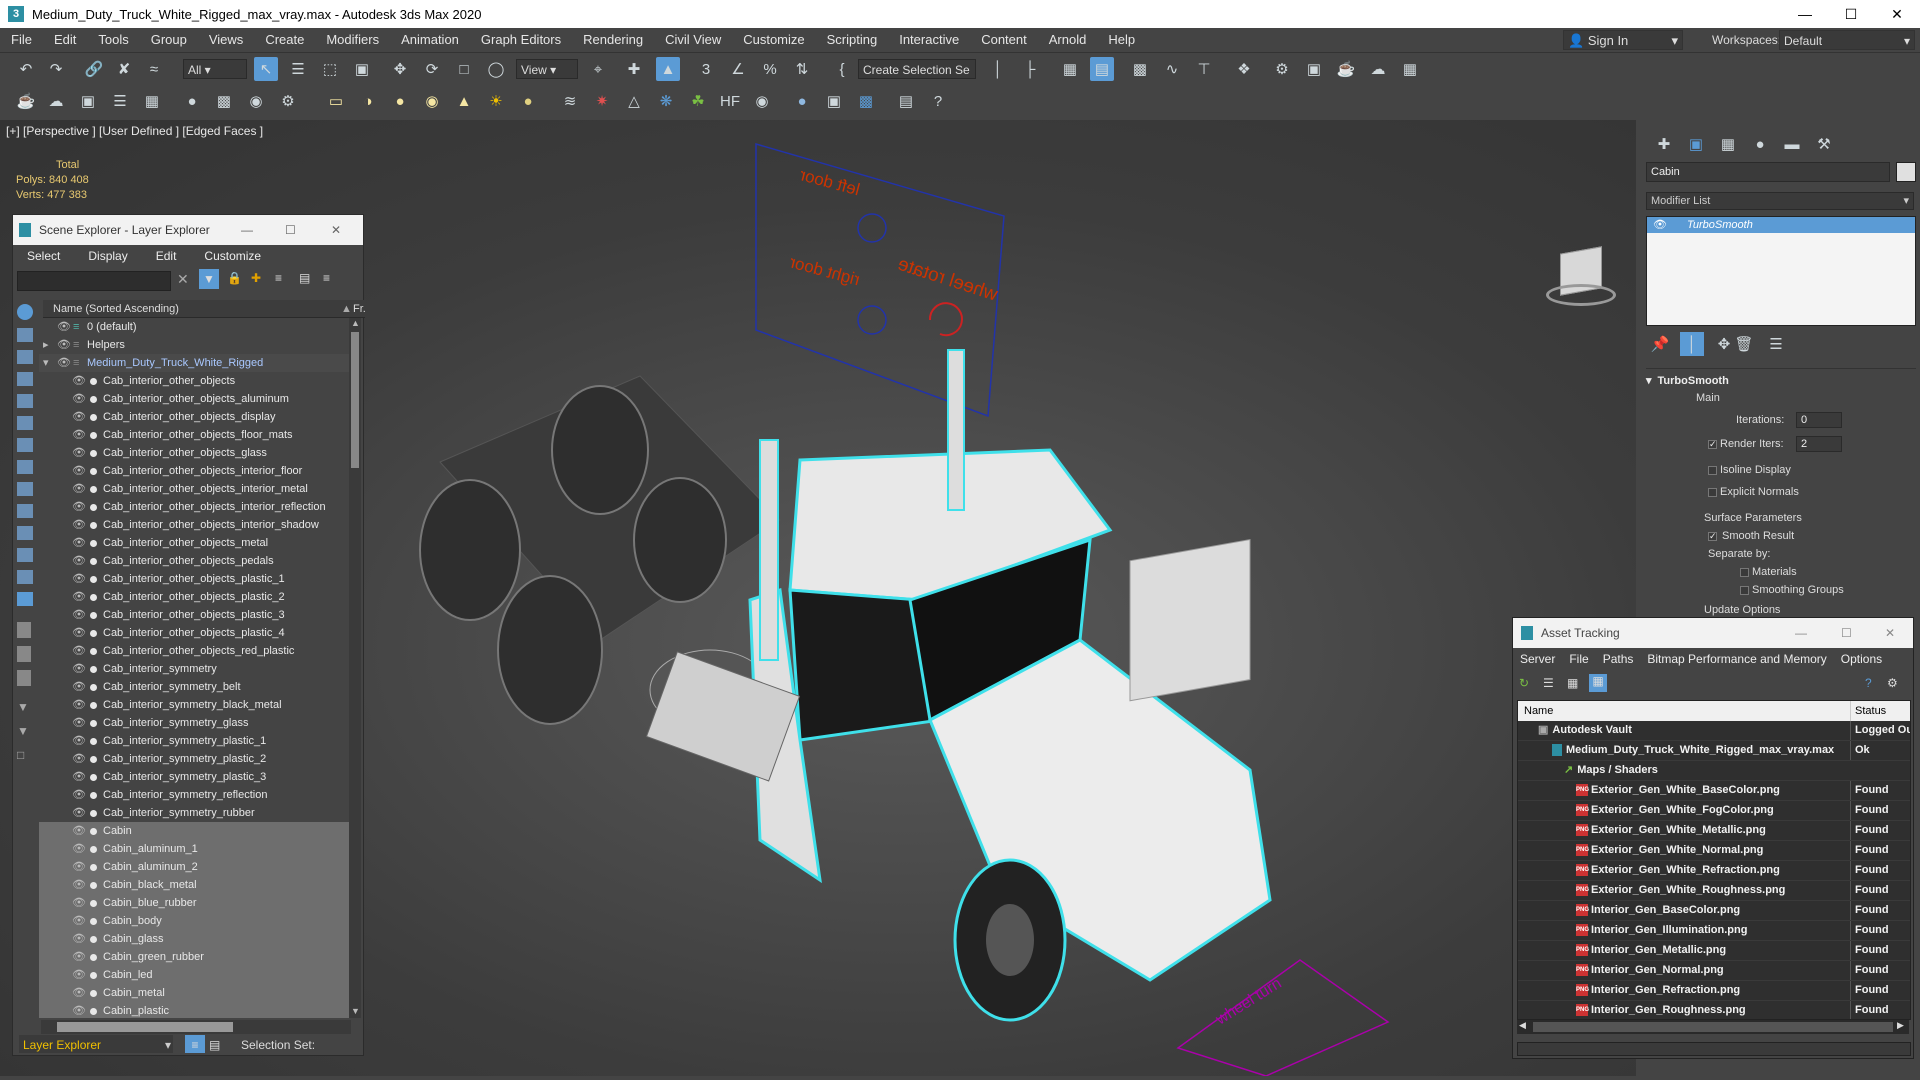  I want to click on curve-editor-icon: ∿, so click(1172, 69).